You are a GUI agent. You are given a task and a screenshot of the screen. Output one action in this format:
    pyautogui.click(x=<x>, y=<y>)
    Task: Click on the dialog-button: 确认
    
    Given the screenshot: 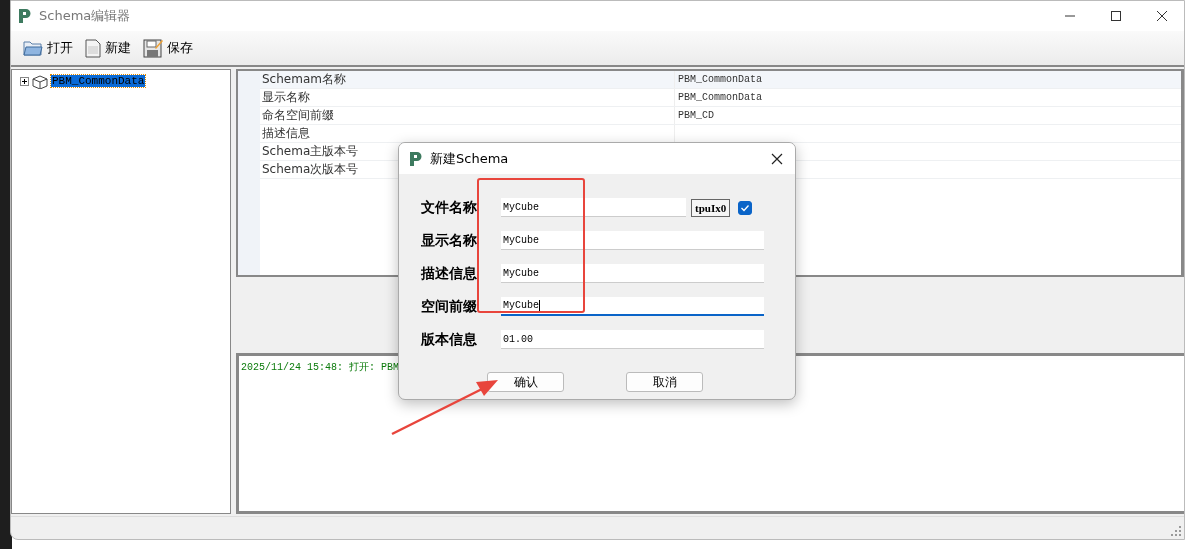 What is the action you would take?
    pyautogui.click(x=525, y=382)
    